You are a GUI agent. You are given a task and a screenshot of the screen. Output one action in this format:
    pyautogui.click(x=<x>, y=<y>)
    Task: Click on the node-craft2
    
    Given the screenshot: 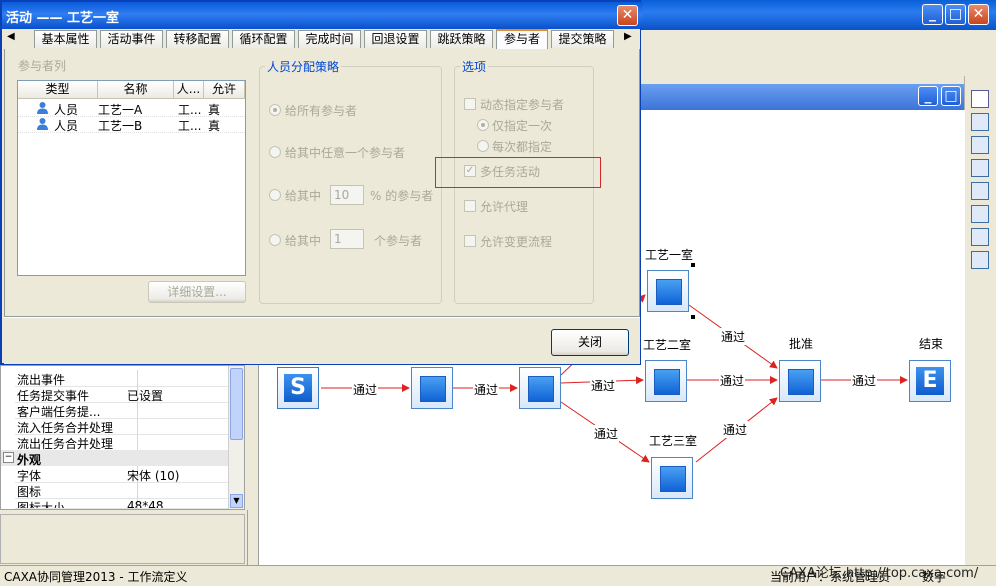 What is the action you would take?
    pyautogui.click(x=666, y=381)
    